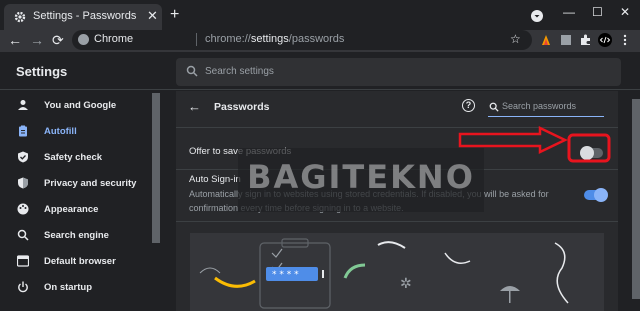 This screenshot has width=640, height=311. What do you see at coordinates (316, 39) in the screenshot?
I see `url-path: /passwords` at bounding box center [316, 39].